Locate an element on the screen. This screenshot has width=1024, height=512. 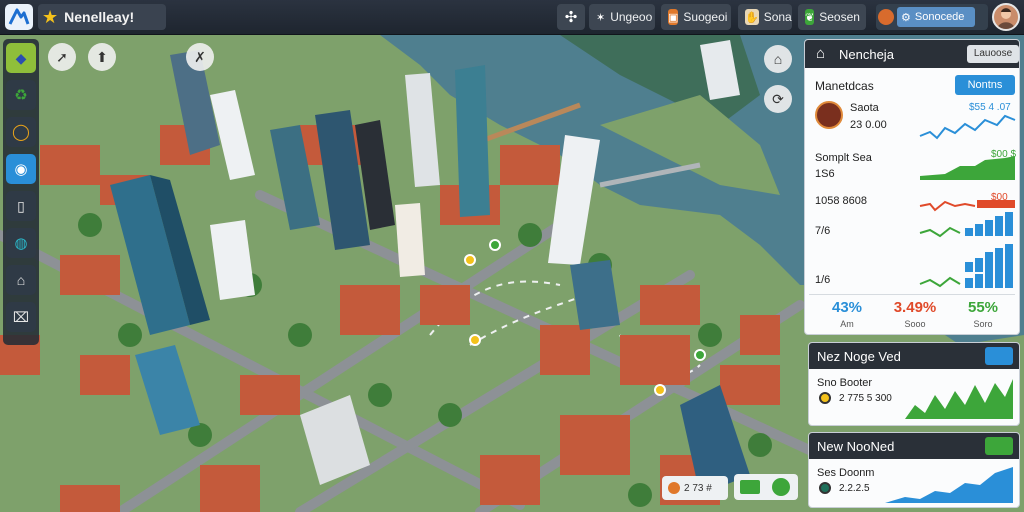
document-icon: ▯ is located at coordinates (21, 205).